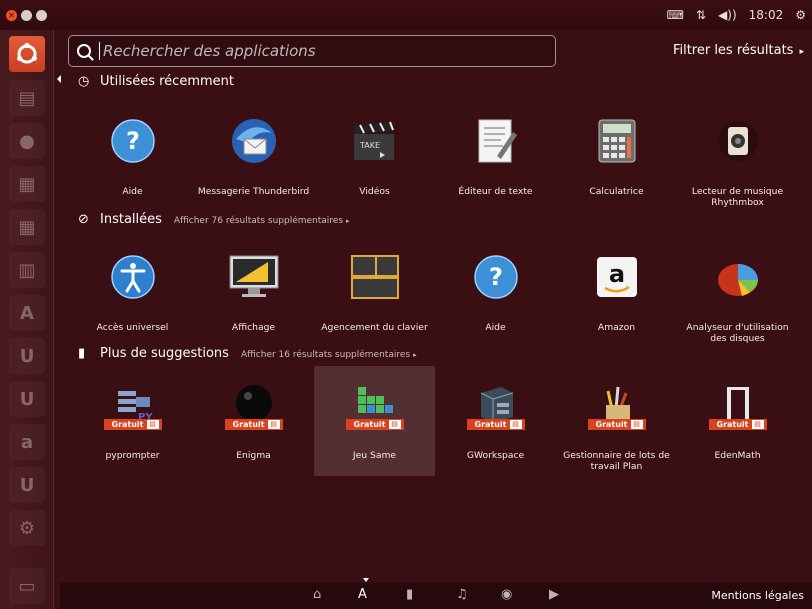 The image size is (812, 609). What do you see at coordinates (27, 528) in the screenshot?
I see `settings-launcher-icon: ⚙` at bounding box center [27, 528].